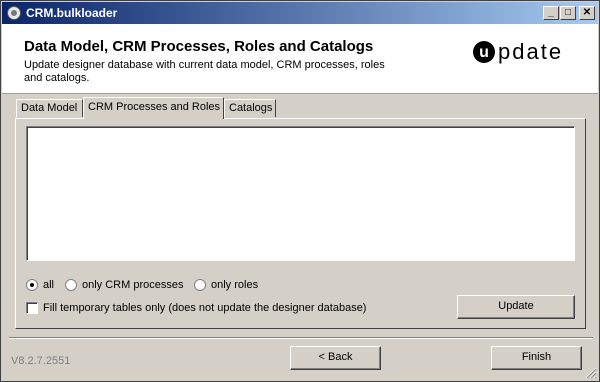  What do you see at coordinates (72, 13) in the screenshot?
I see `window-title: CRM.bulkloader` at bounding box center [72, 13].